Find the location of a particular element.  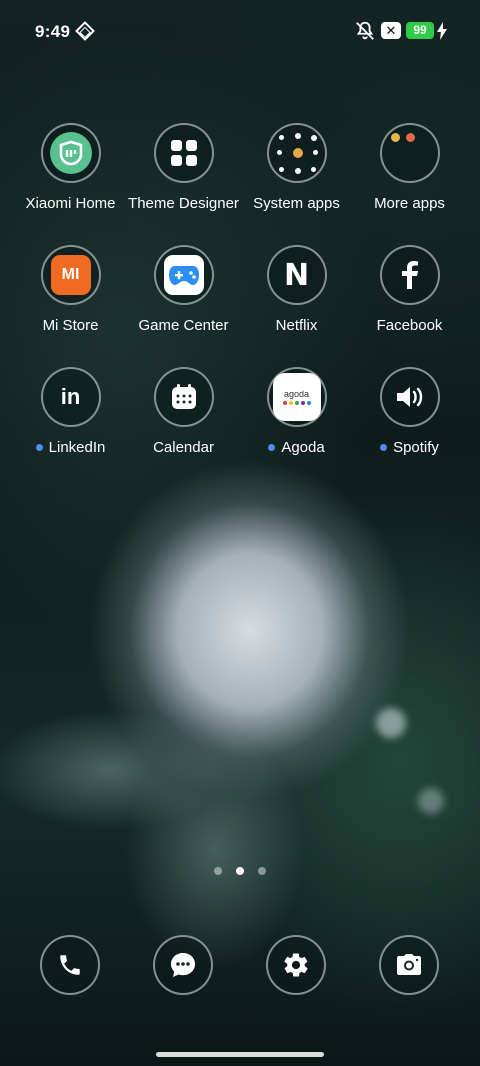

app-label: Theme Designer is located at coordinates (183, 203).